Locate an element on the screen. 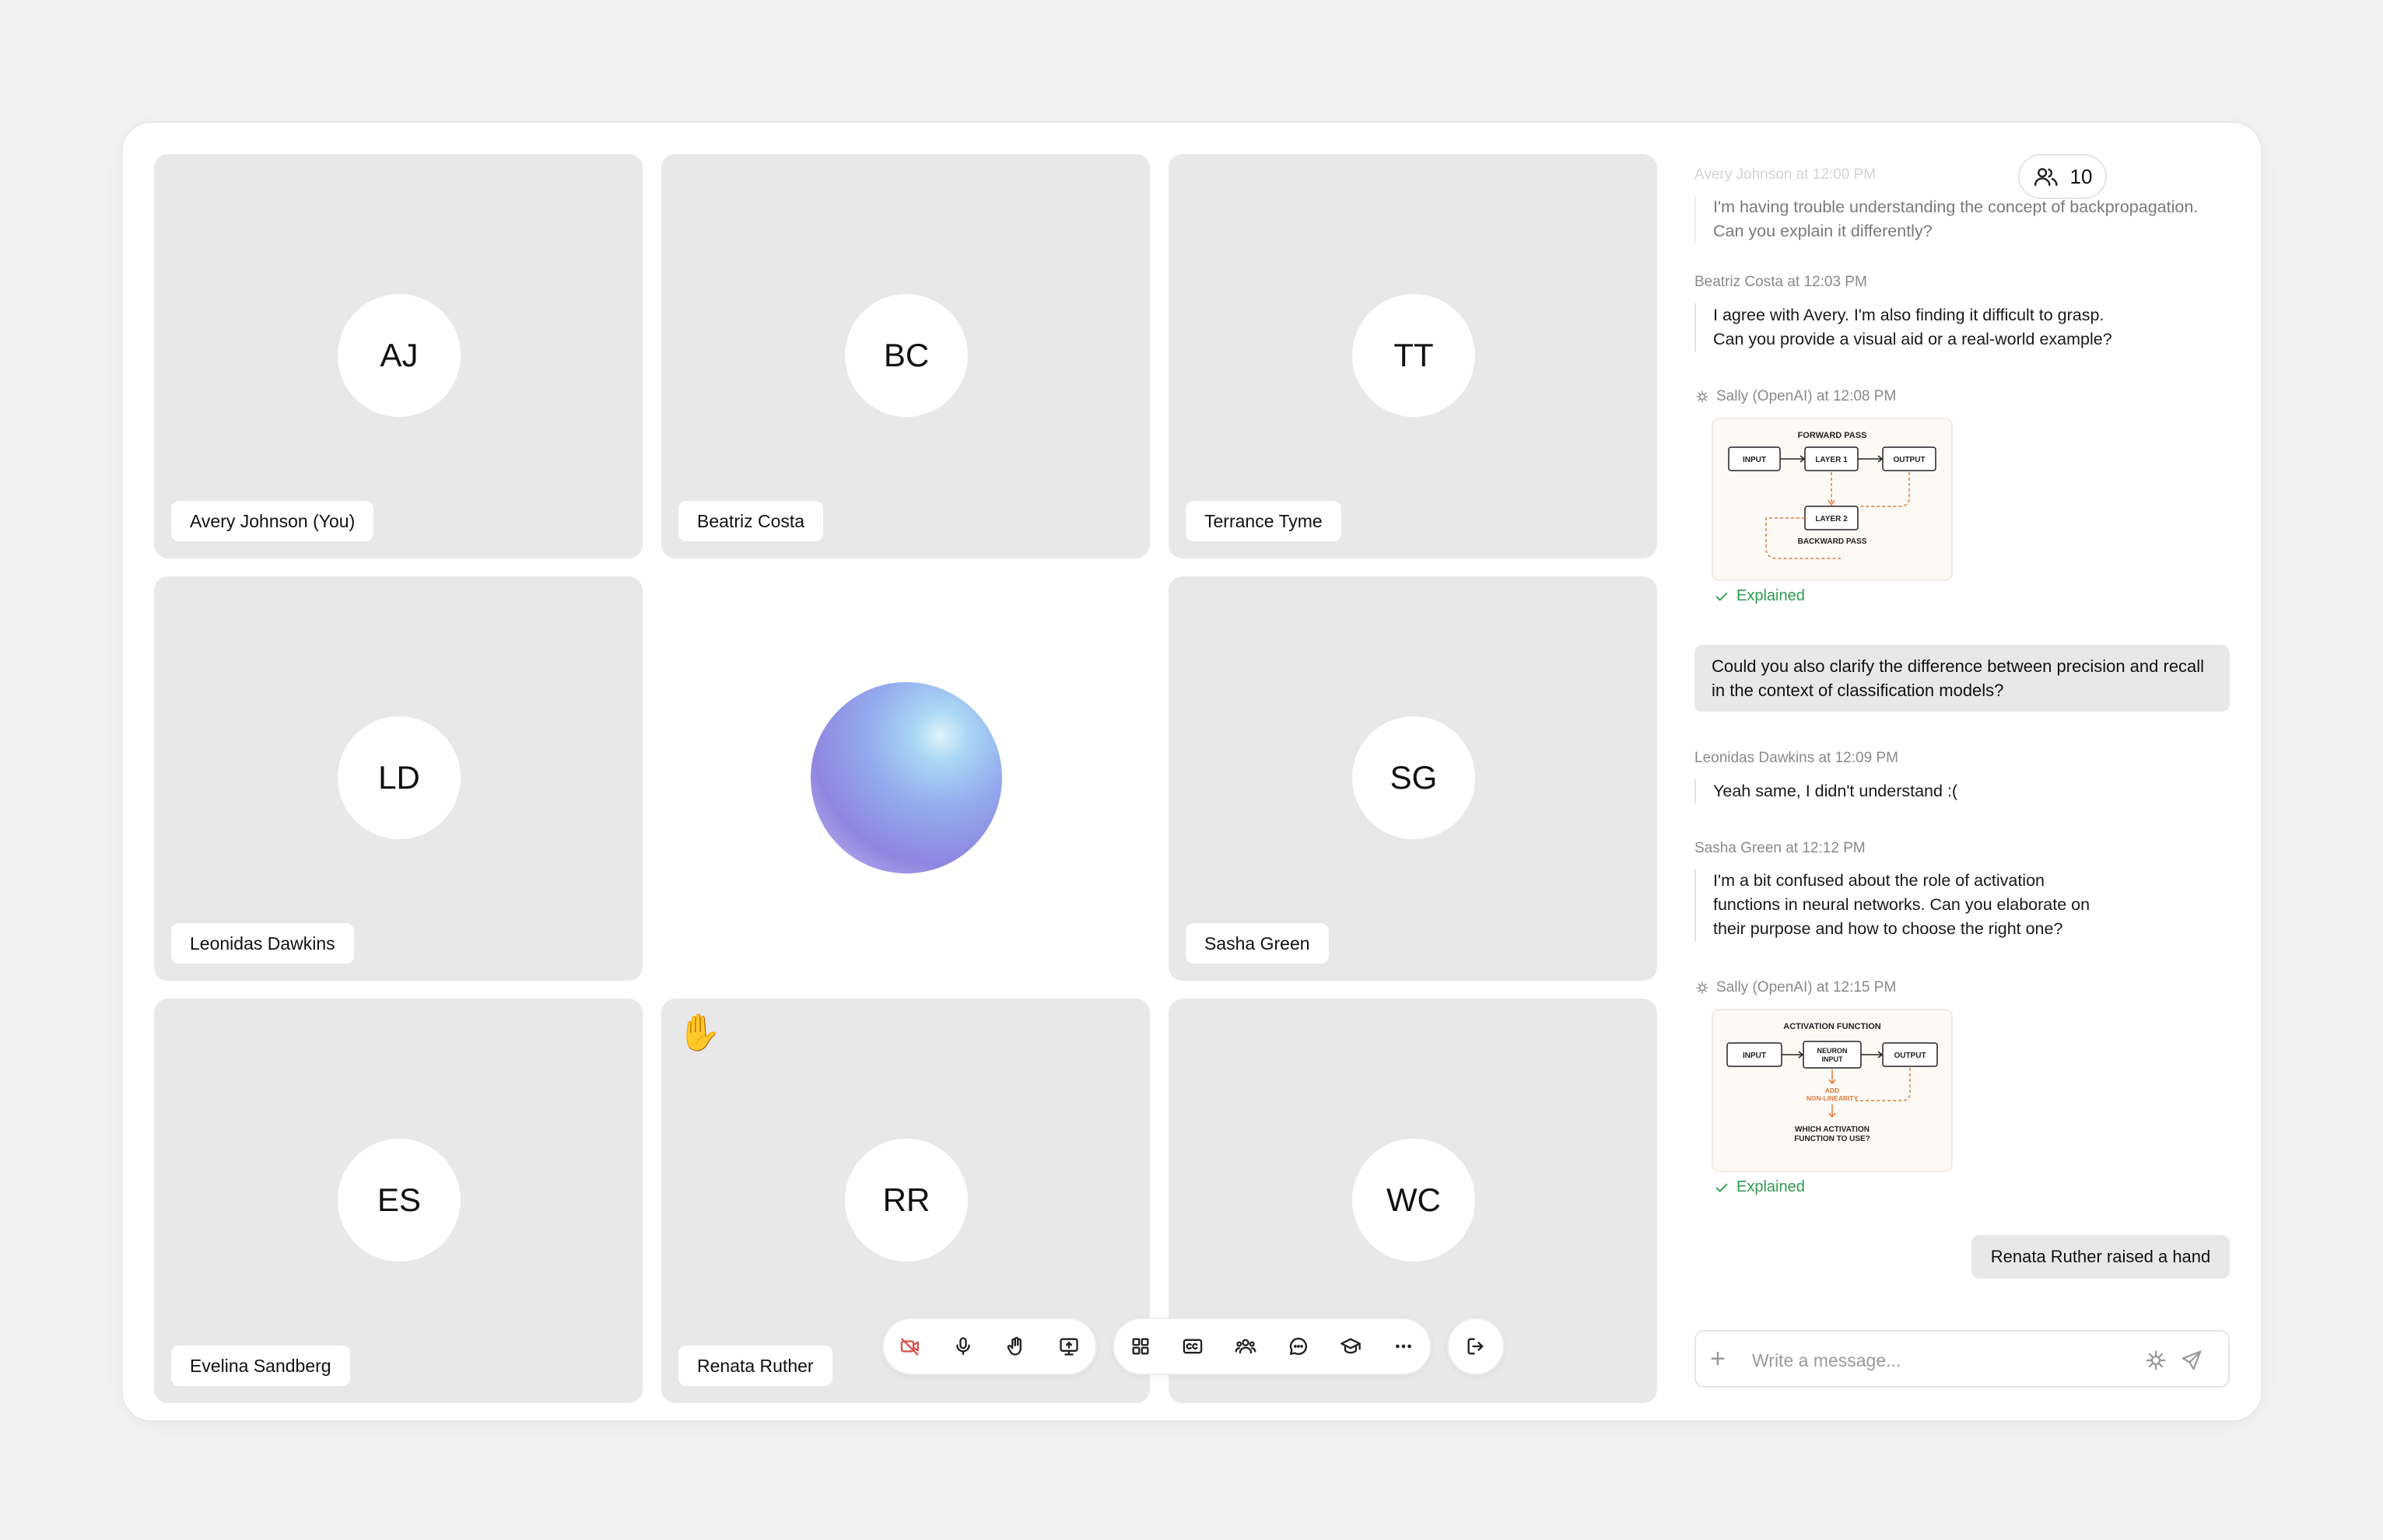 The image size is (2383, 1540). message-meta-text: Sally (OpenAI) at 12:15 PM is located at coordinates (1807, 988).